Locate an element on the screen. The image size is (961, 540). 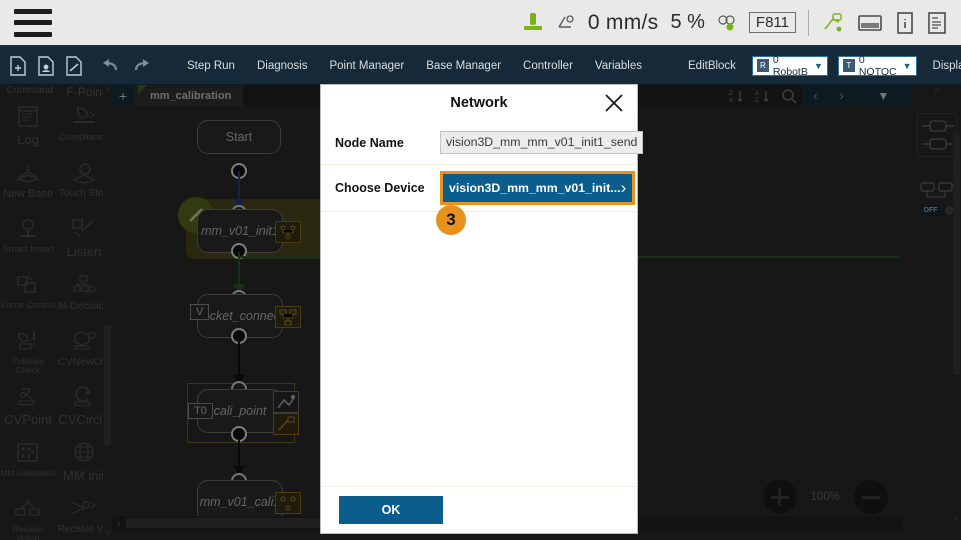
tool-selector-dropdown: T 0 NOTOC ▼ is located at coordinates (877, 65).